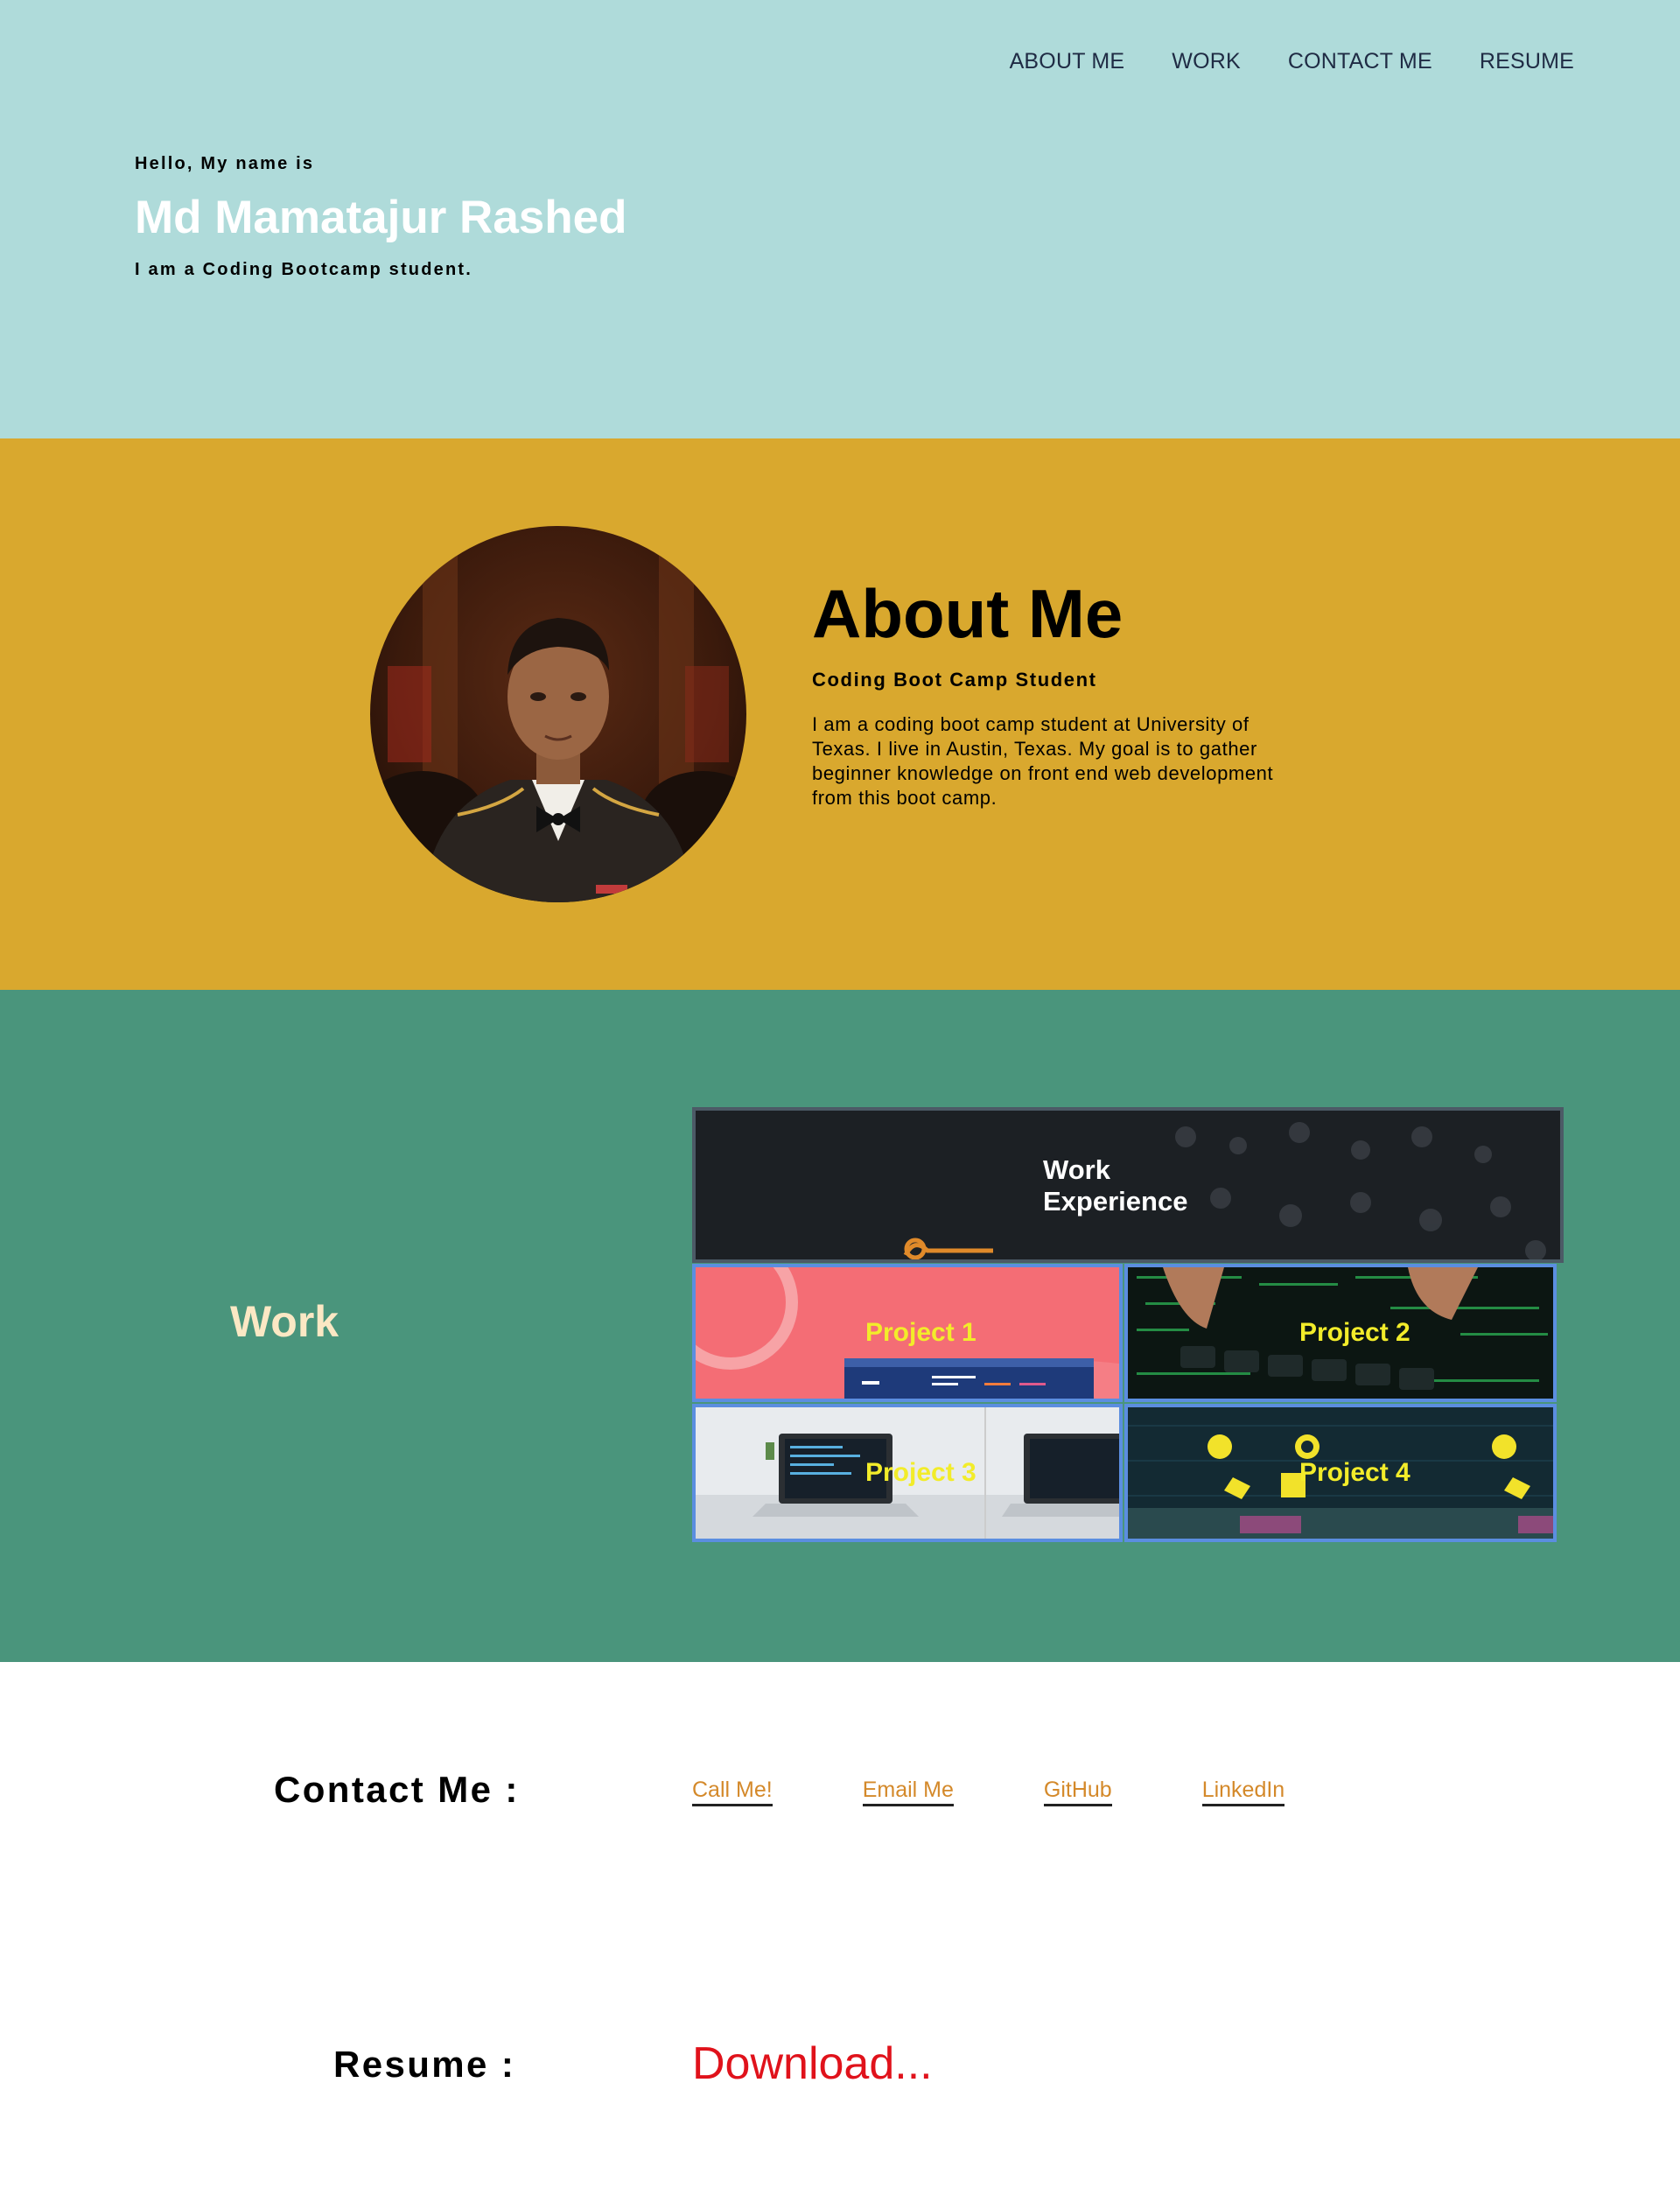  Describe the element at coordinates (988, 1792) in the screenshot. I see `contact-links: Call Me! Email Me GitHub LinkedIn` at that location.